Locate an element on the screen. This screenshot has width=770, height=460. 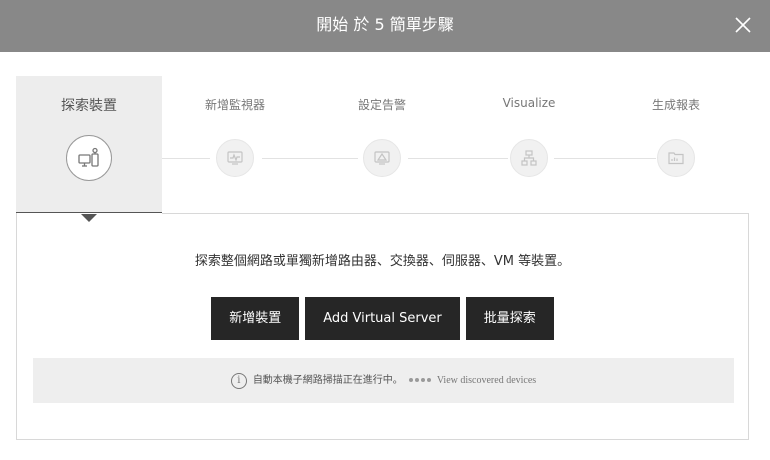
dialog-title: 開始 於 5 簡單步驟 is located at coordinates (385, 24).